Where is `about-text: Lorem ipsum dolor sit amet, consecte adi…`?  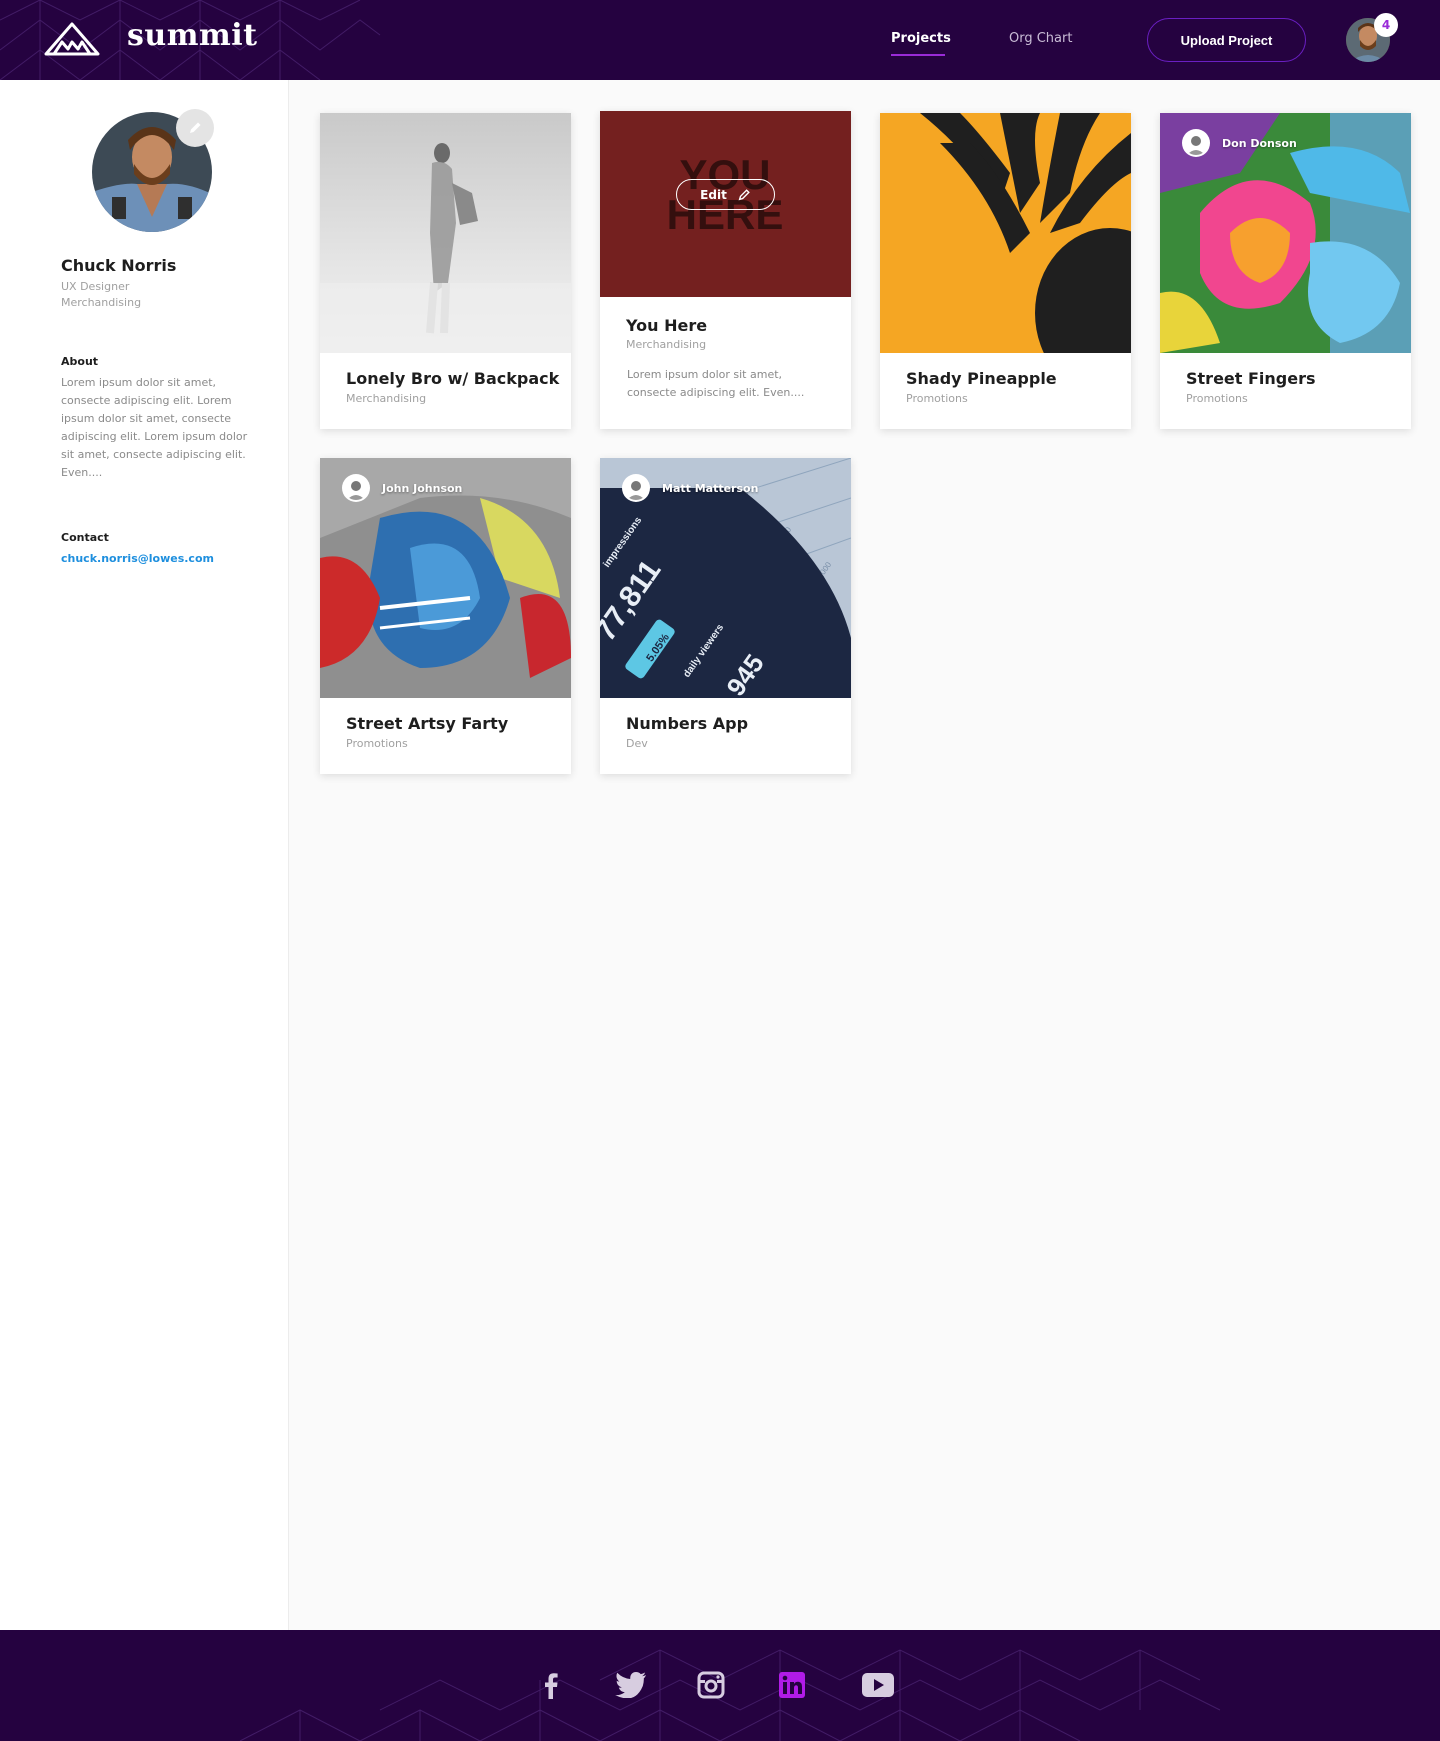
about-text: Lorem ipsum dolor sit amet, consecte adi… is located at coordinates (154, 427).